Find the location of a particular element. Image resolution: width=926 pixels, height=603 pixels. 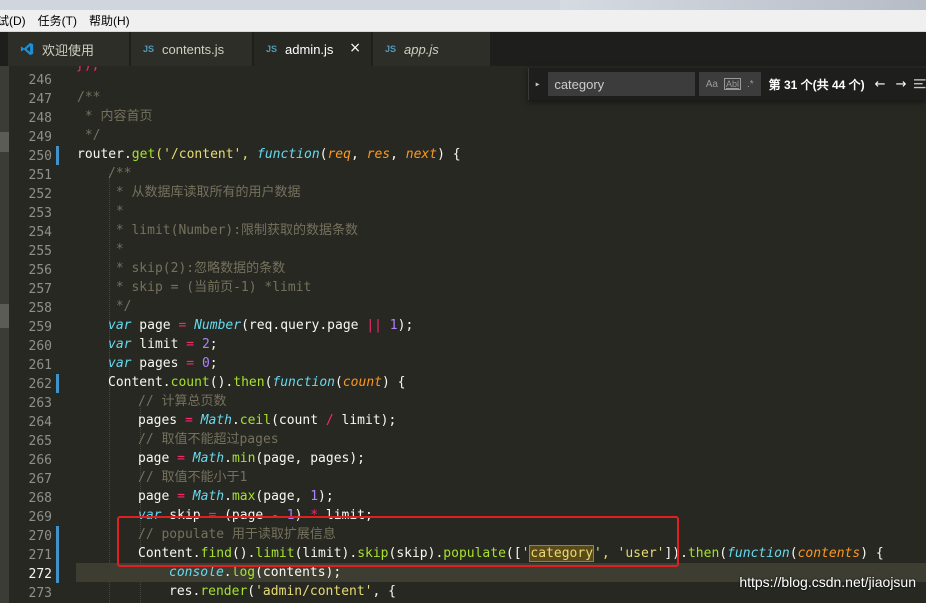

line-number: 265 is located at coordinates (40, 441).